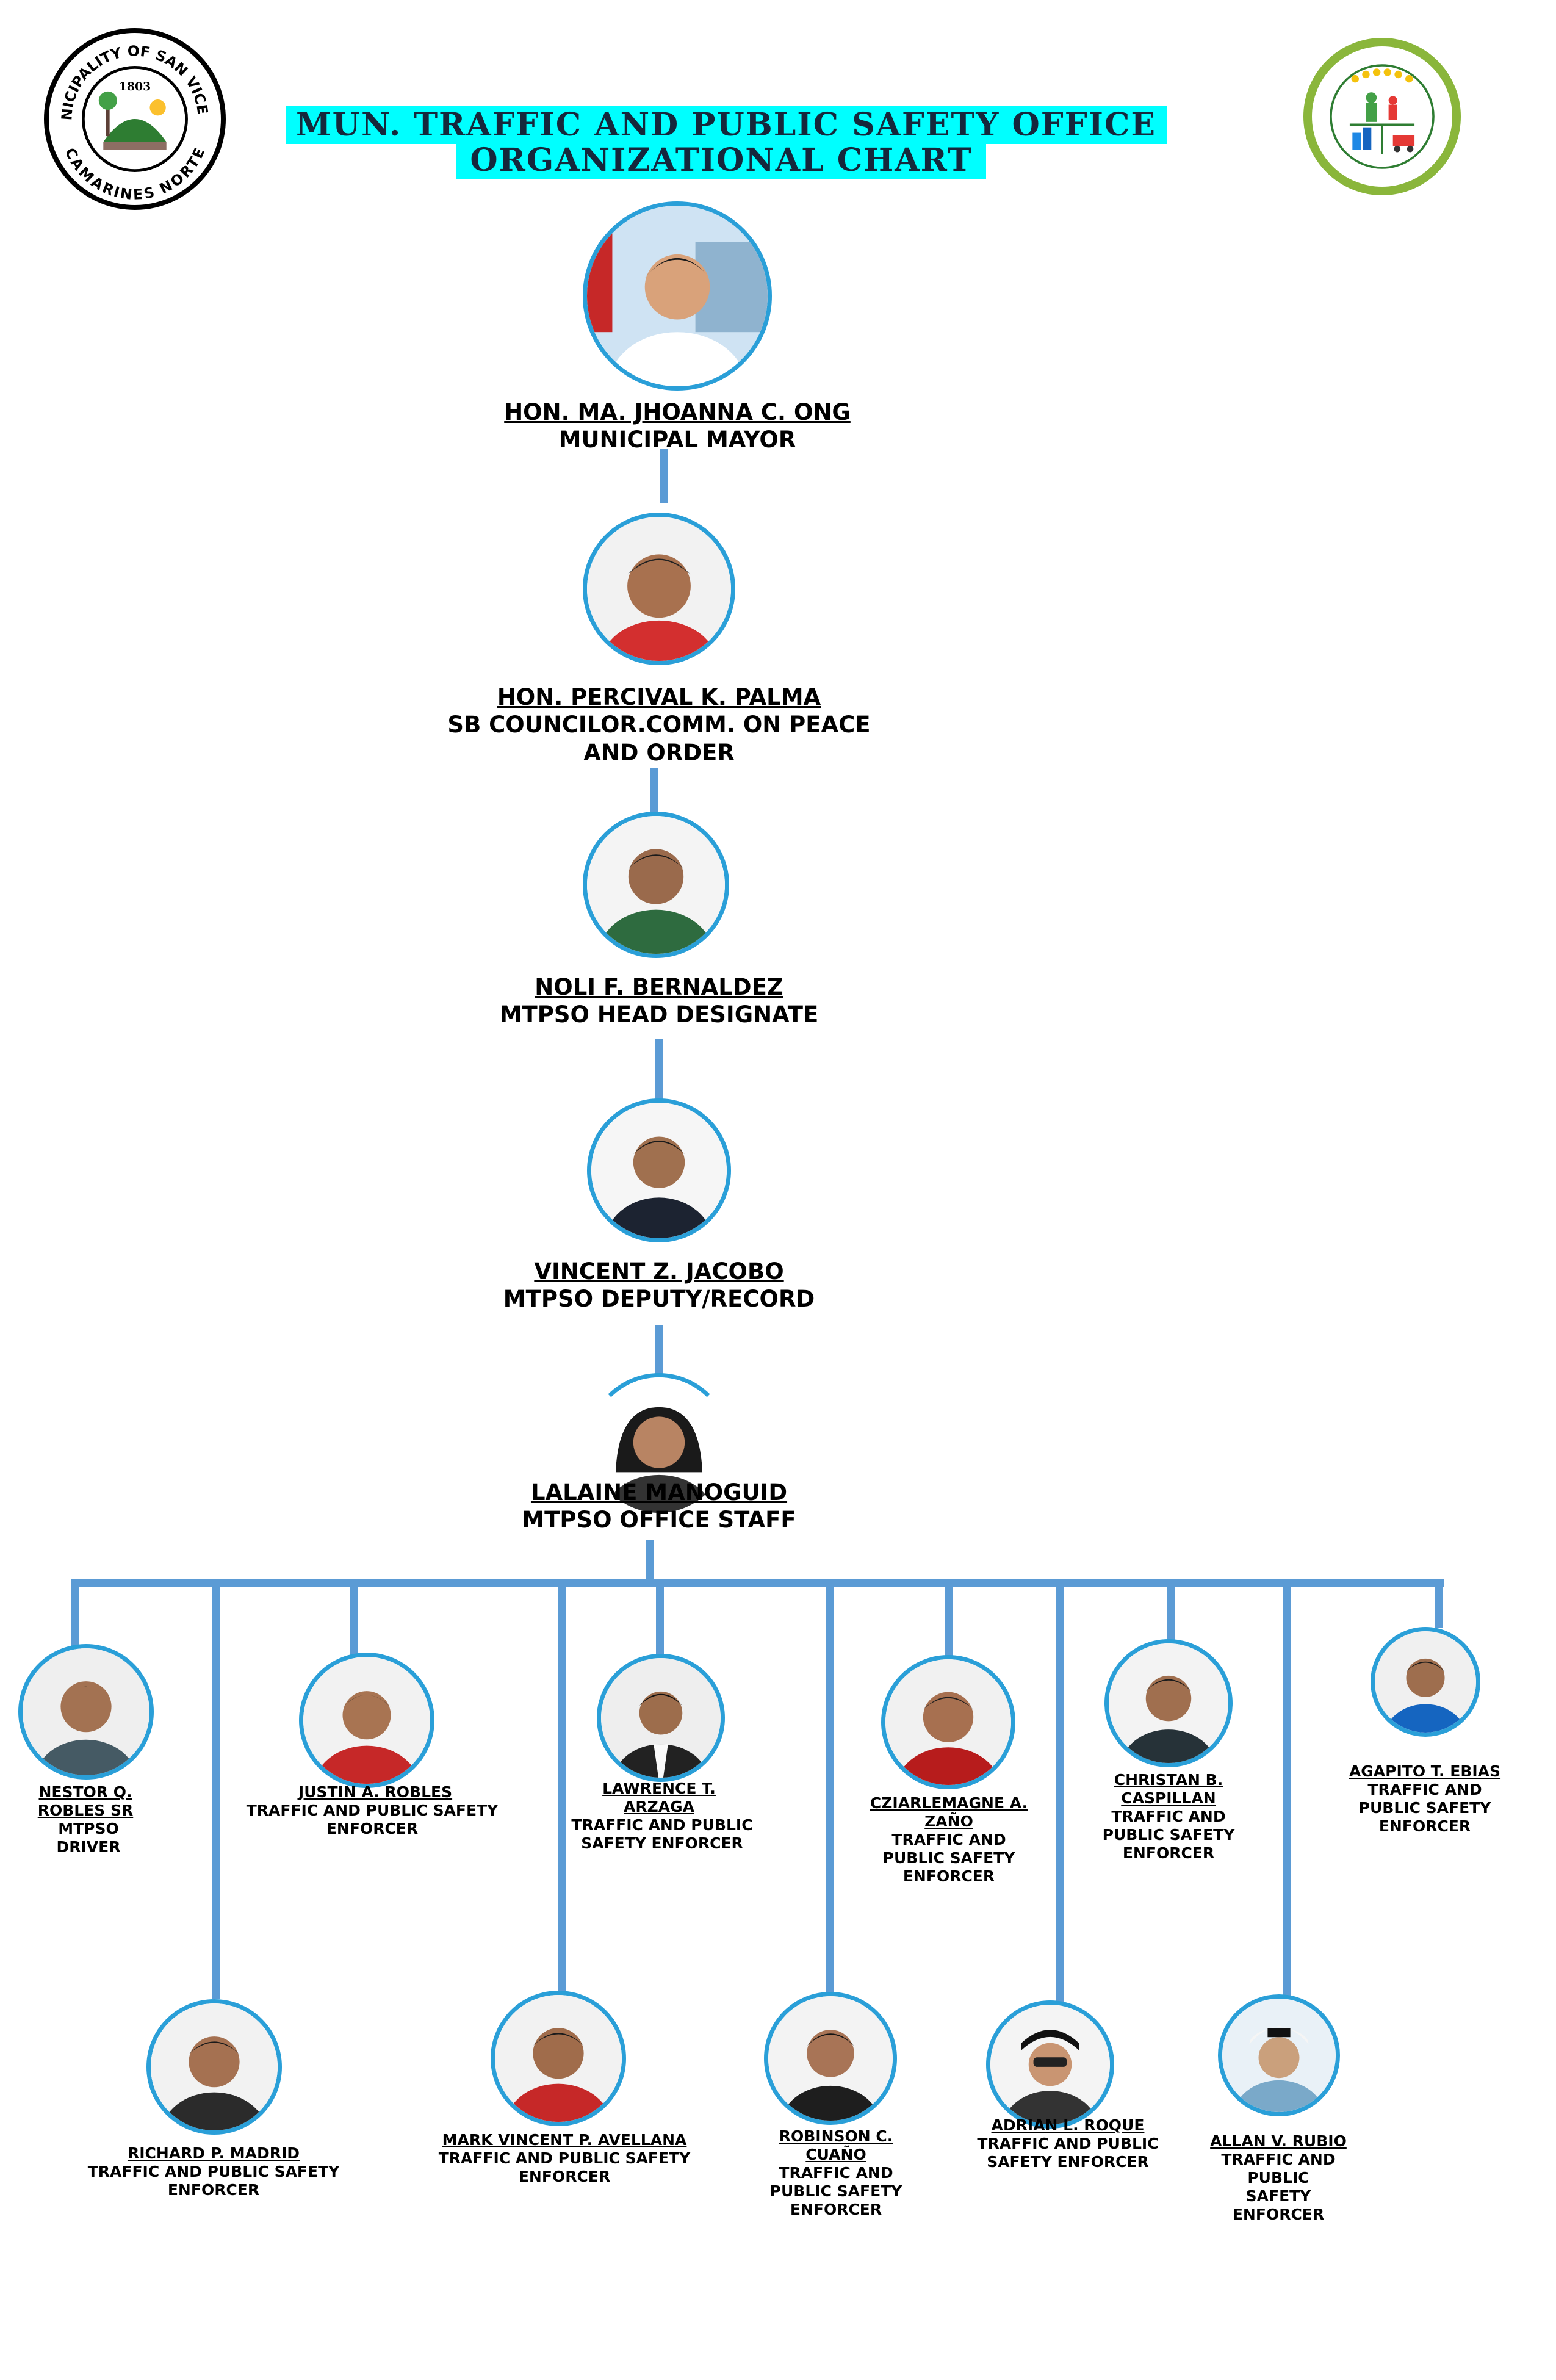  What do you see at coordinates (677, 296) in the screenshot?
I see `mayor-photo` at bounding box center [677, 296].